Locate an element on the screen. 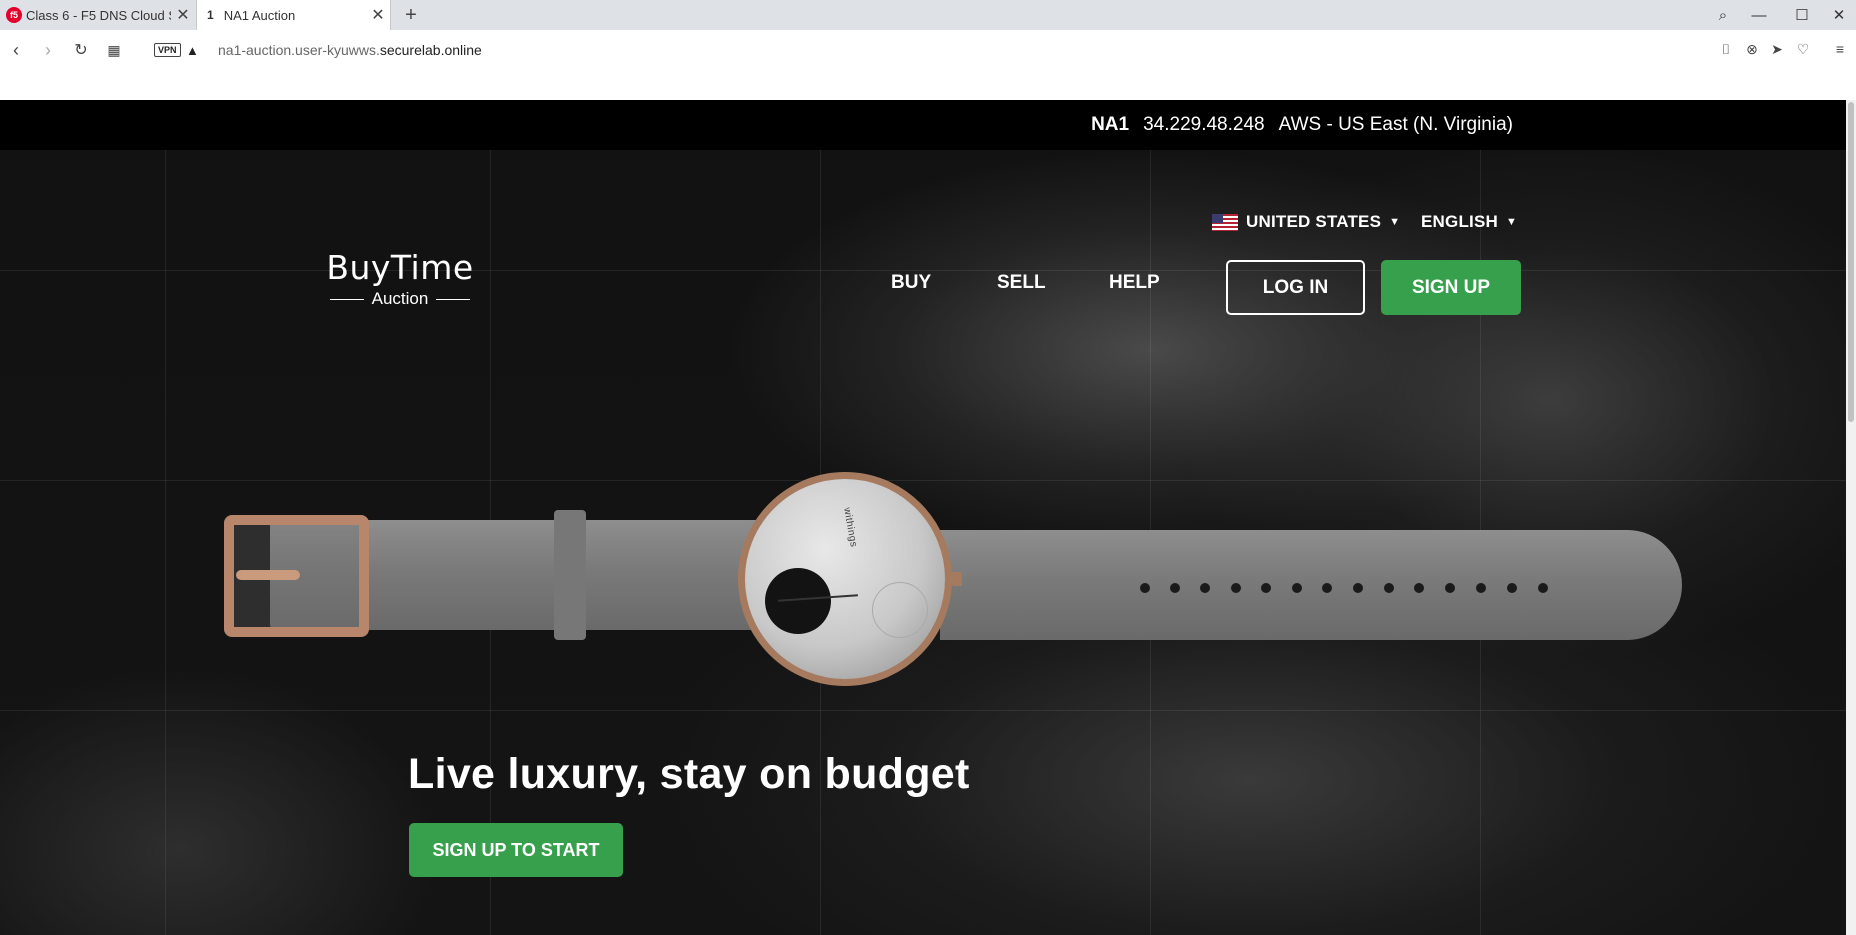  nav-help-link: HELP is located at coordinates (1134, 283).